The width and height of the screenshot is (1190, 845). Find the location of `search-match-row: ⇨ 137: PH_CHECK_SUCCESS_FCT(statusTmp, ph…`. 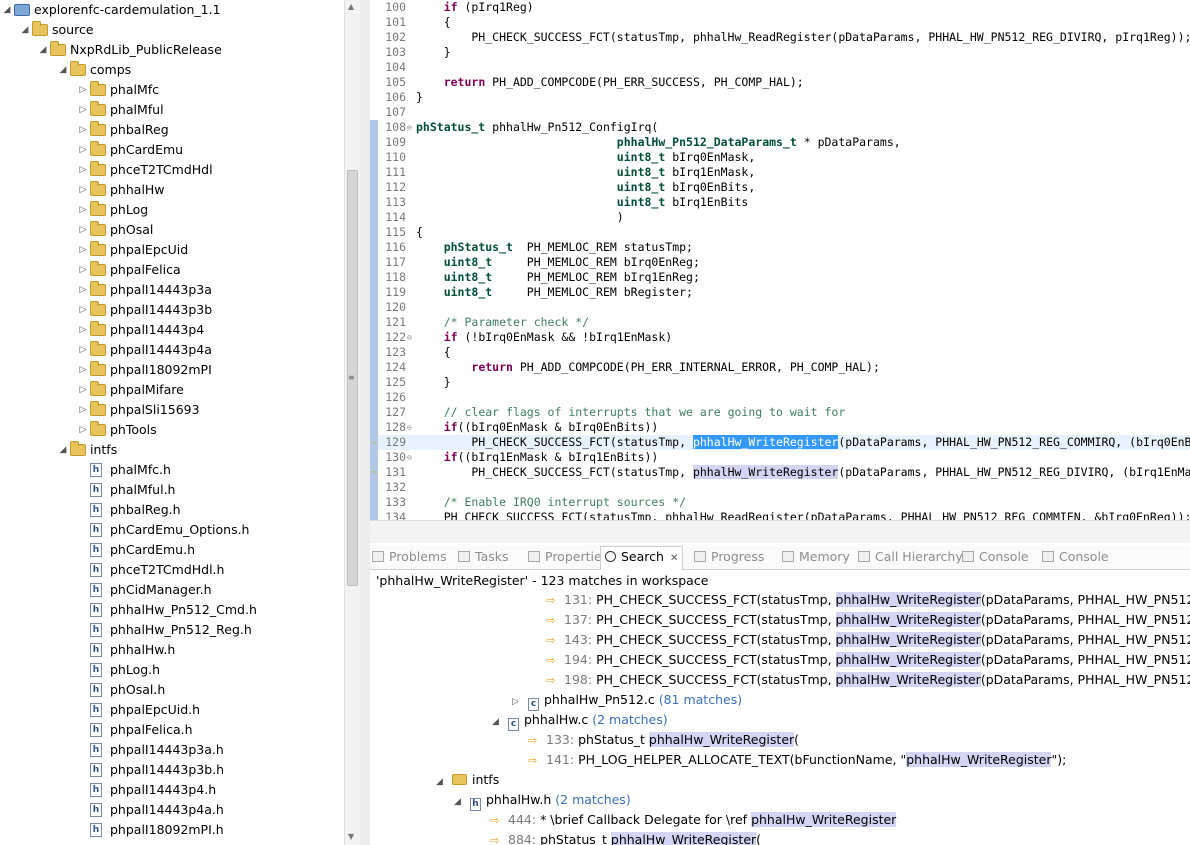

search-match-row: ⇨ 137: PH_CHECK_SUCCESS_FCT(statusTmp, ph… is located at coordinates (868, 620).